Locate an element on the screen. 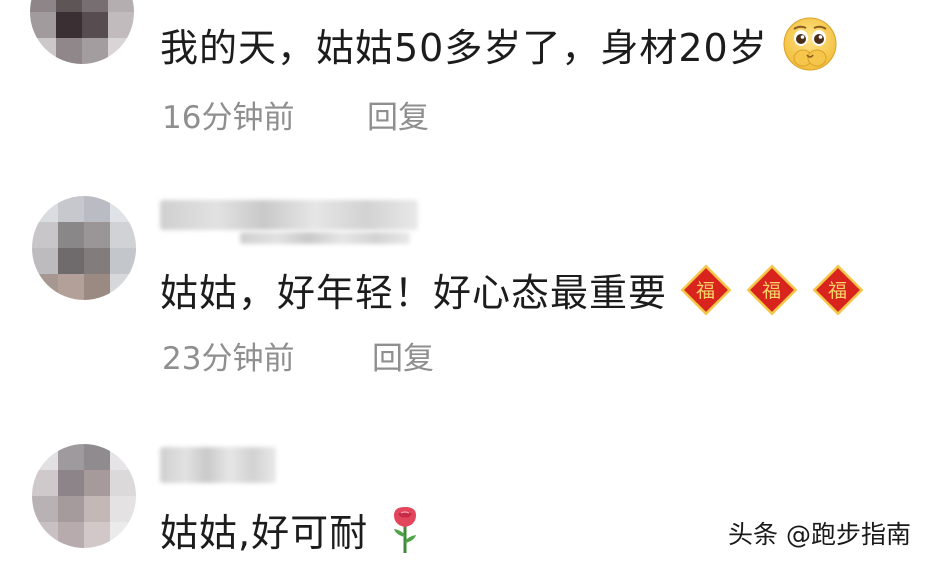 The height and width of the screenshot is (569, 929). comment-text: 姑姑，好年轻！好心态最重要 福 福 福 is located at coordinates (512, 289).